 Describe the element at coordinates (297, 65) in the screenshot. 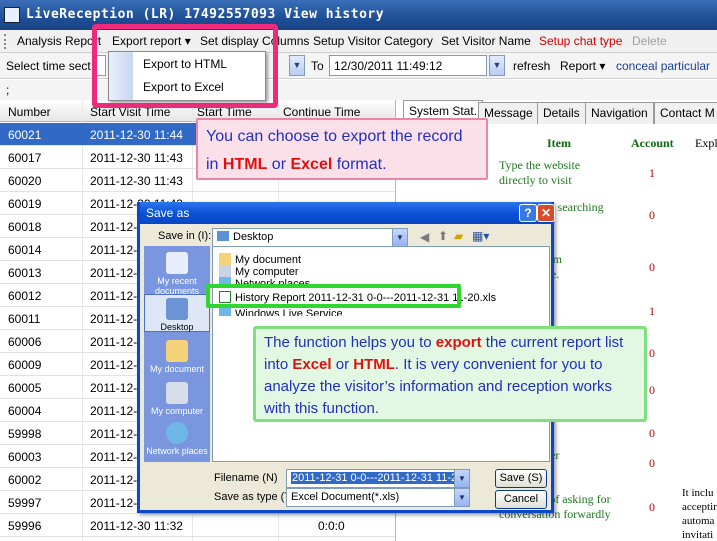

I see `from-date-dropdown: ▼` at that location.